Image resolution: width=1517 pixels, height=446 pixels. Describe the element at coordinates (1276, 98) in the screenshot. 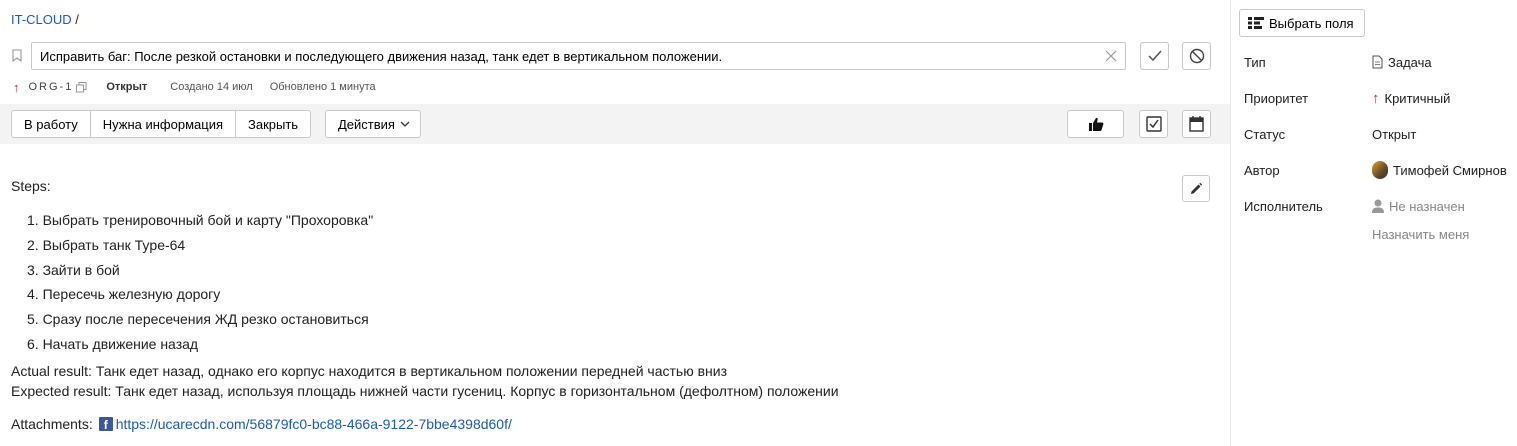

I see `field-label: Приоритет` at that location.